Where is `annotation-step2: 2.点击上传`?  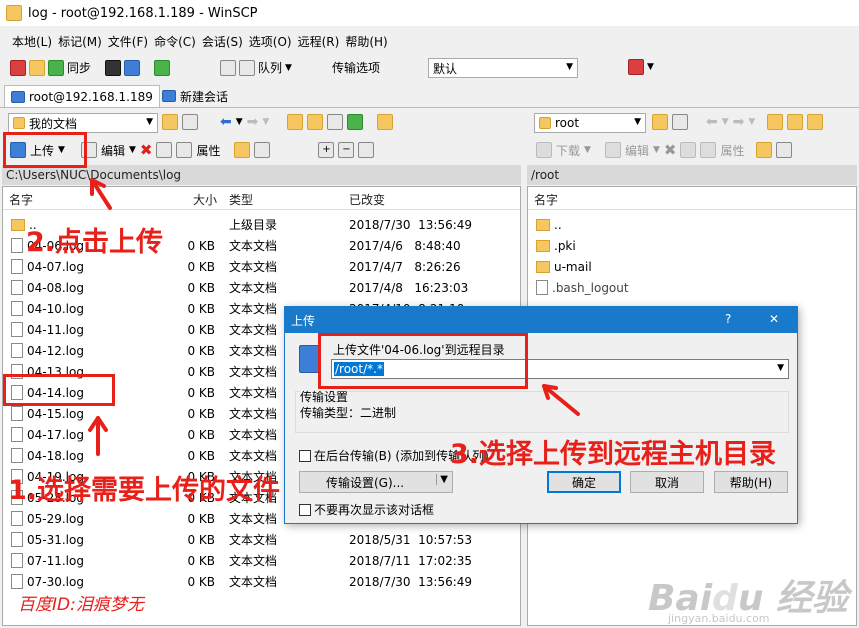 annotation-step2: 2.点击上传 is located at coordinates (95, 242).